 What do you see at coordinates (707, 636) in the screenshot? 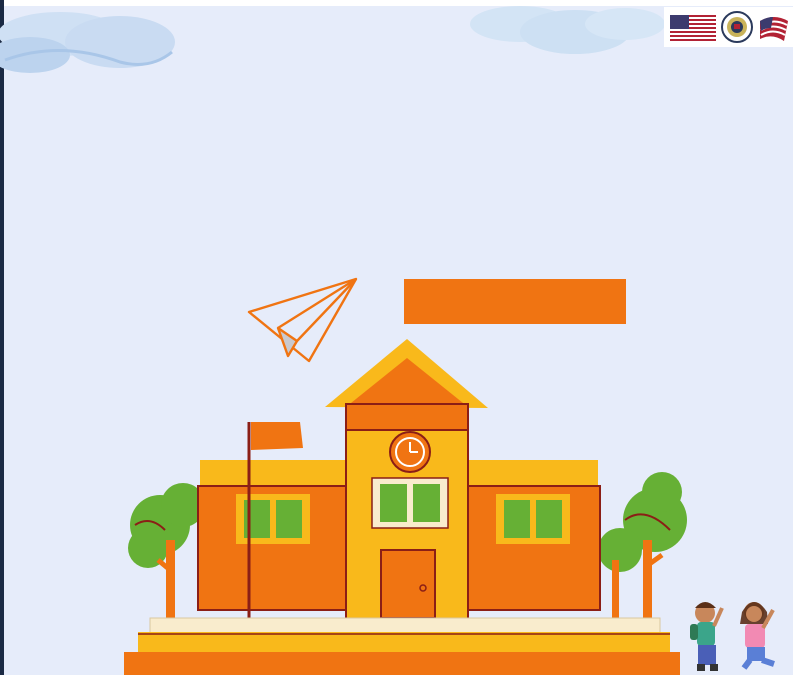
I see `boy-character` at bounding box center [707, 636].